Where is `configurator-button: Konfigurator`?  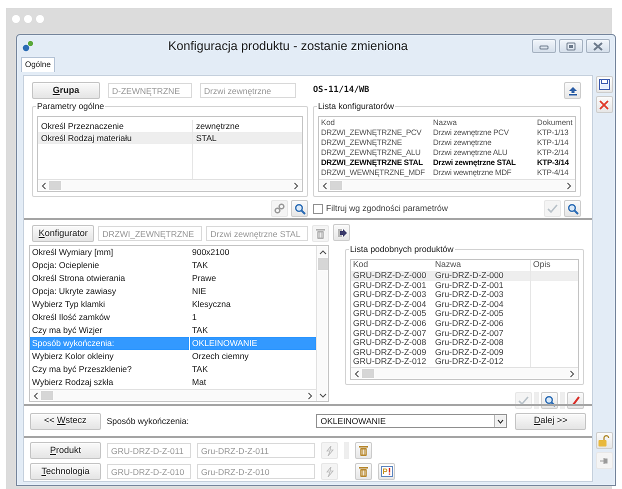 configurator-button: Konfigurator is located at coordinates (63, 233).